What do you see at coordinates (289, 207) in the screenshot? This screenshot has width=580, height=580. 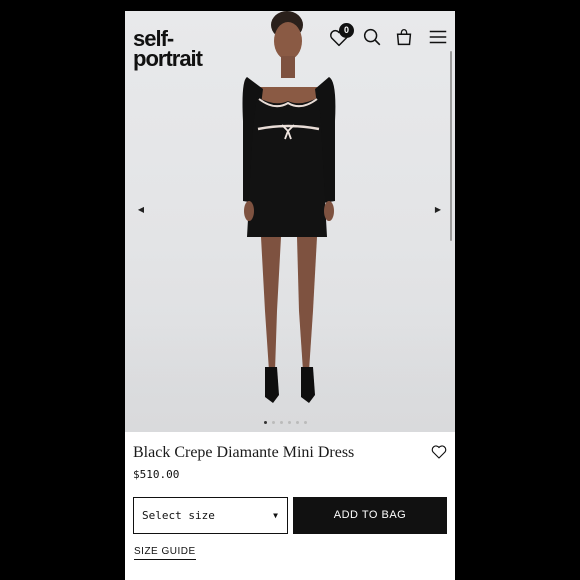 I see `product-model-image` at bounding box center [289, 207].